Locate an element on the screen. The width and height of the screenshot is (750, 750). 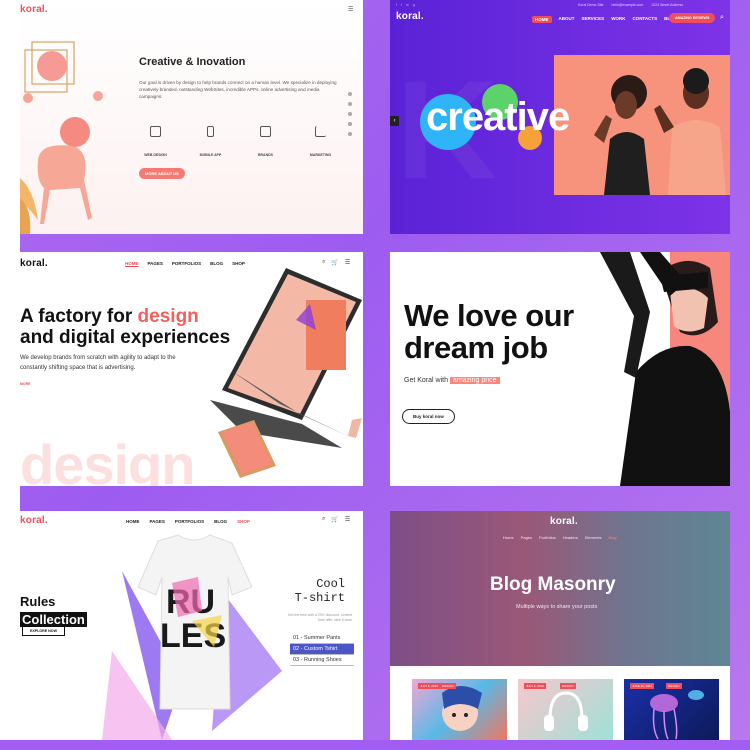
brands-icon is located at coordinates (265, 131).